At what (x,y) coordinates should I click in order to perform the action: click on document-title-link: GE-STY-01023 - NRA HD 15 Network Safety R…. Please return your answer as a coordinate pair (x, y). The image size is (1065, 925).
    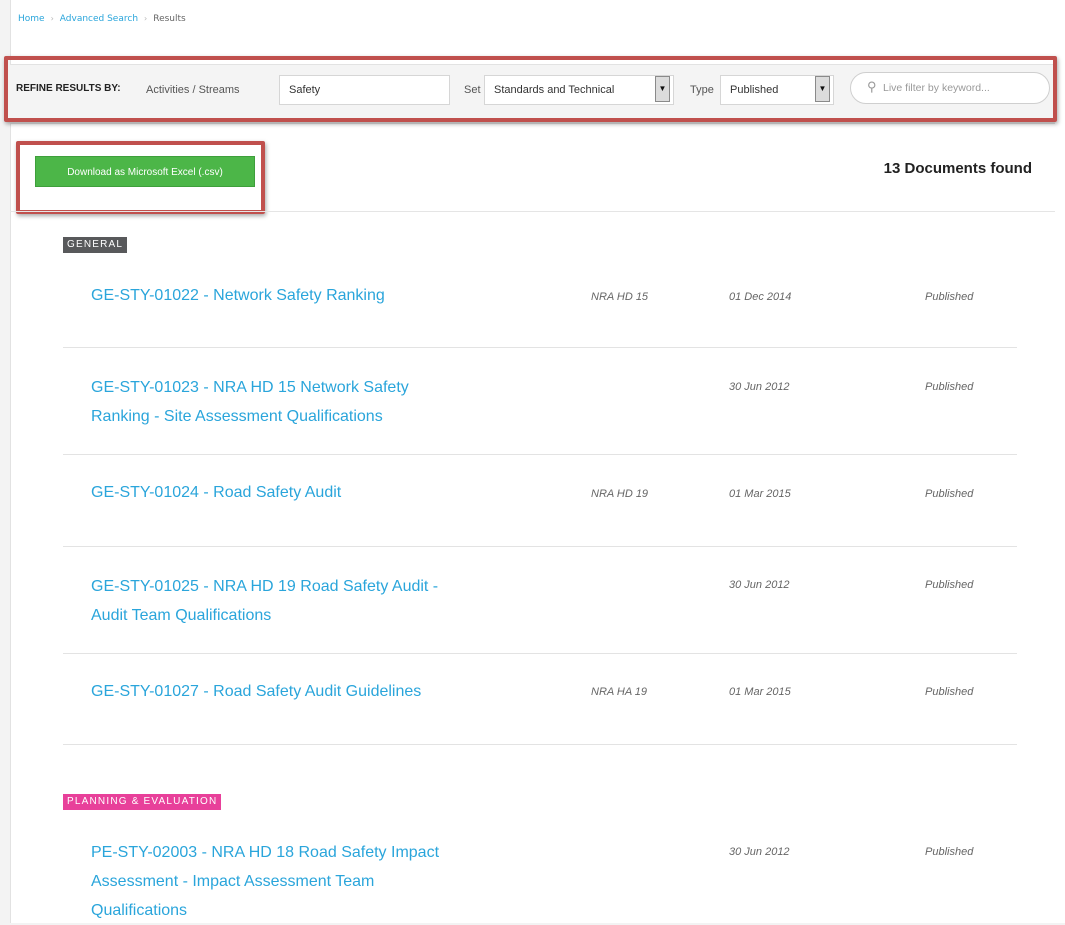
    Looking at the image, I should click on (250, 402).